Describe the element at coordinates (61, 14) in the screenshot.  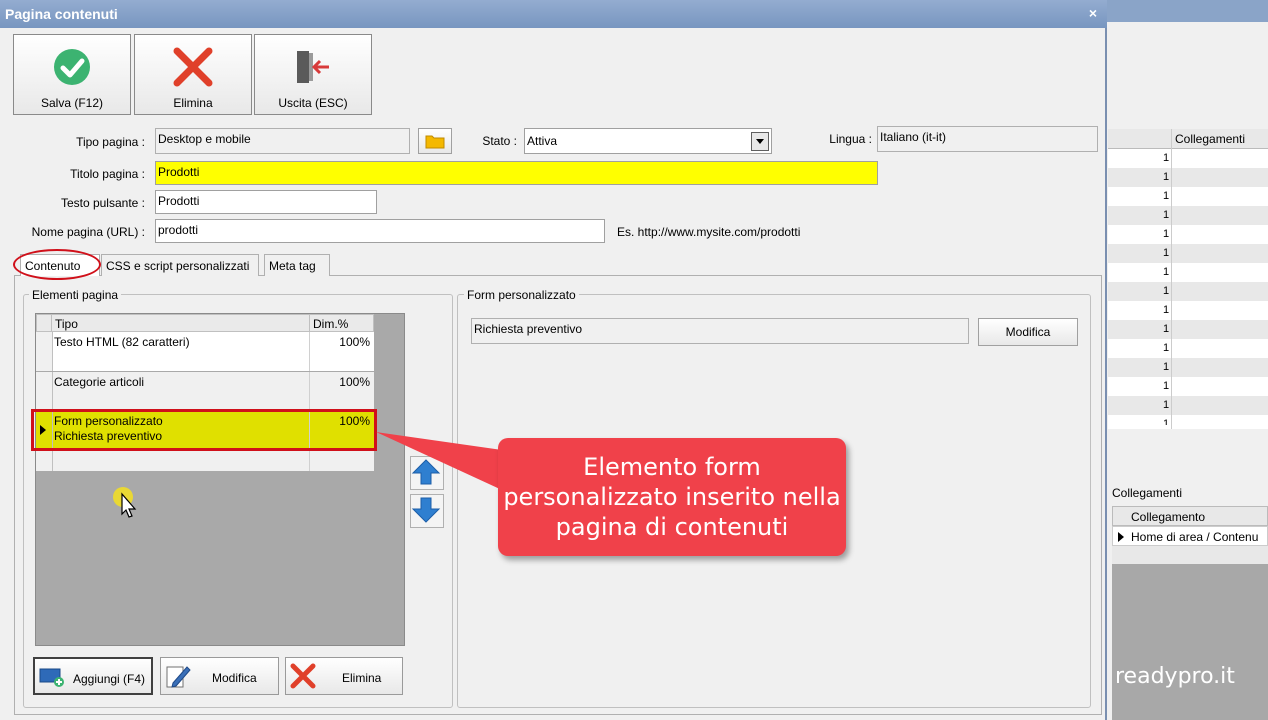
I see `dialog-title: Pagina contenuti` at that location.